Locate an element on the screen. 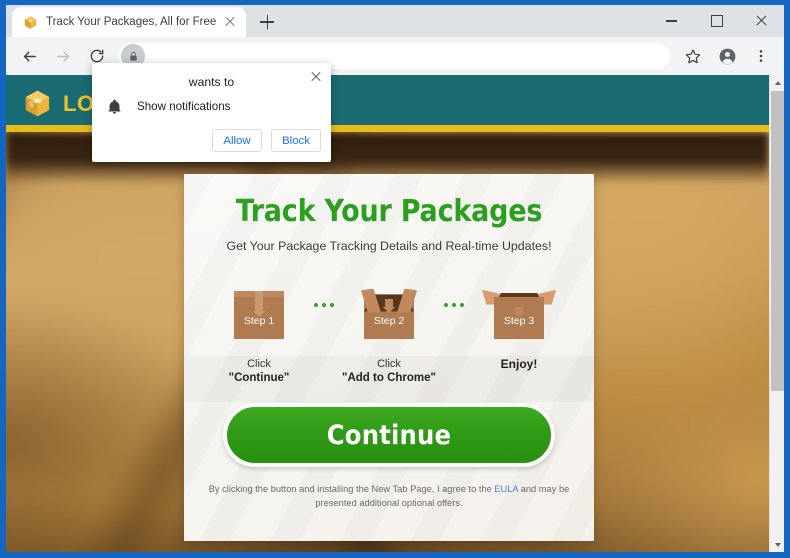  closed-box-icon: Step 1 is located at coordinates (259, 308).